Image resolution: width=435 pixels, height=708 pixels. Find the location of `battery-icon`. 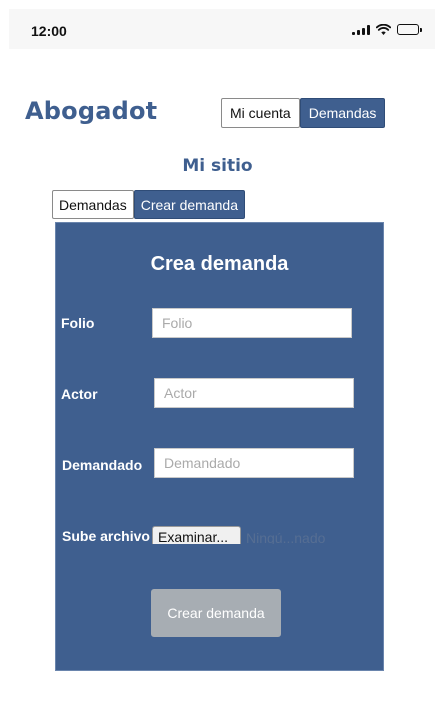

battery-icon is located at coordinates (409, 29).